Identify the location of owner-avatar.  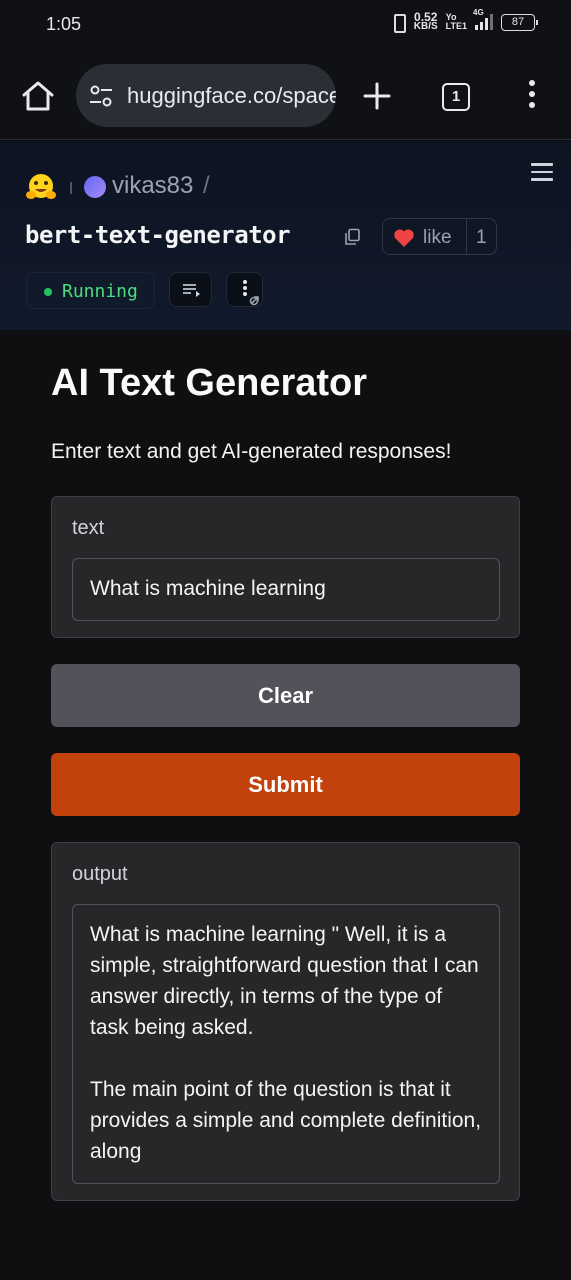
(95, 187).